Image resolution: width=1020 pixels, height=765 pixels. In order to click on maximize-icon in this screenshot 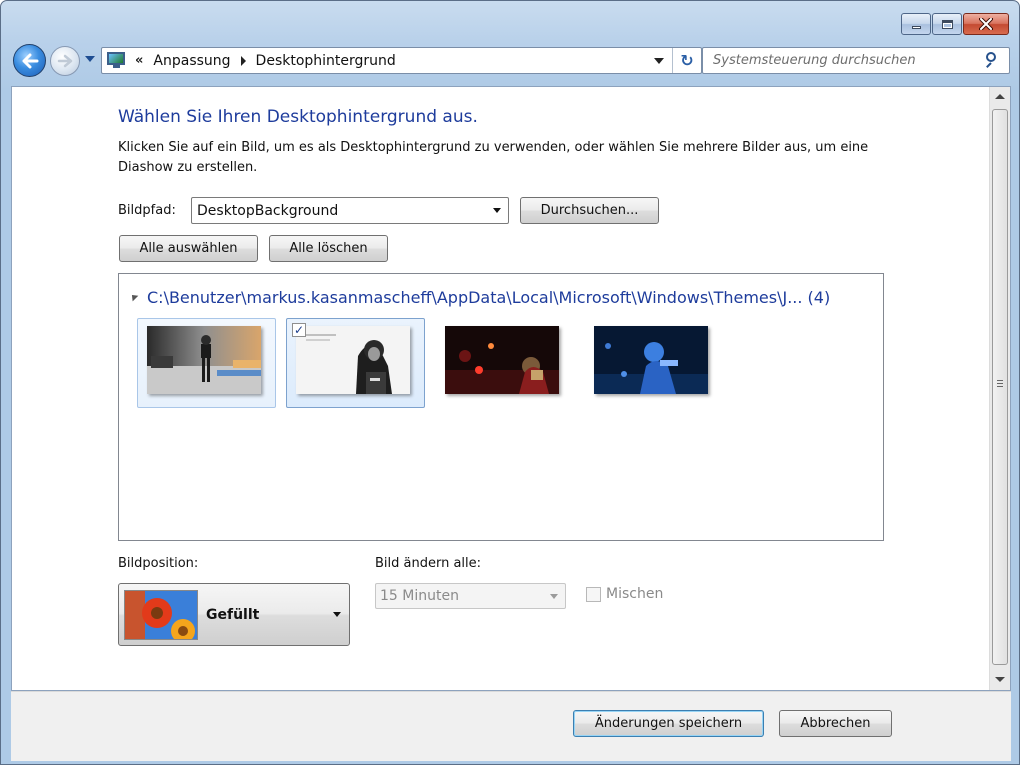, I will do `click(947, 24)`.